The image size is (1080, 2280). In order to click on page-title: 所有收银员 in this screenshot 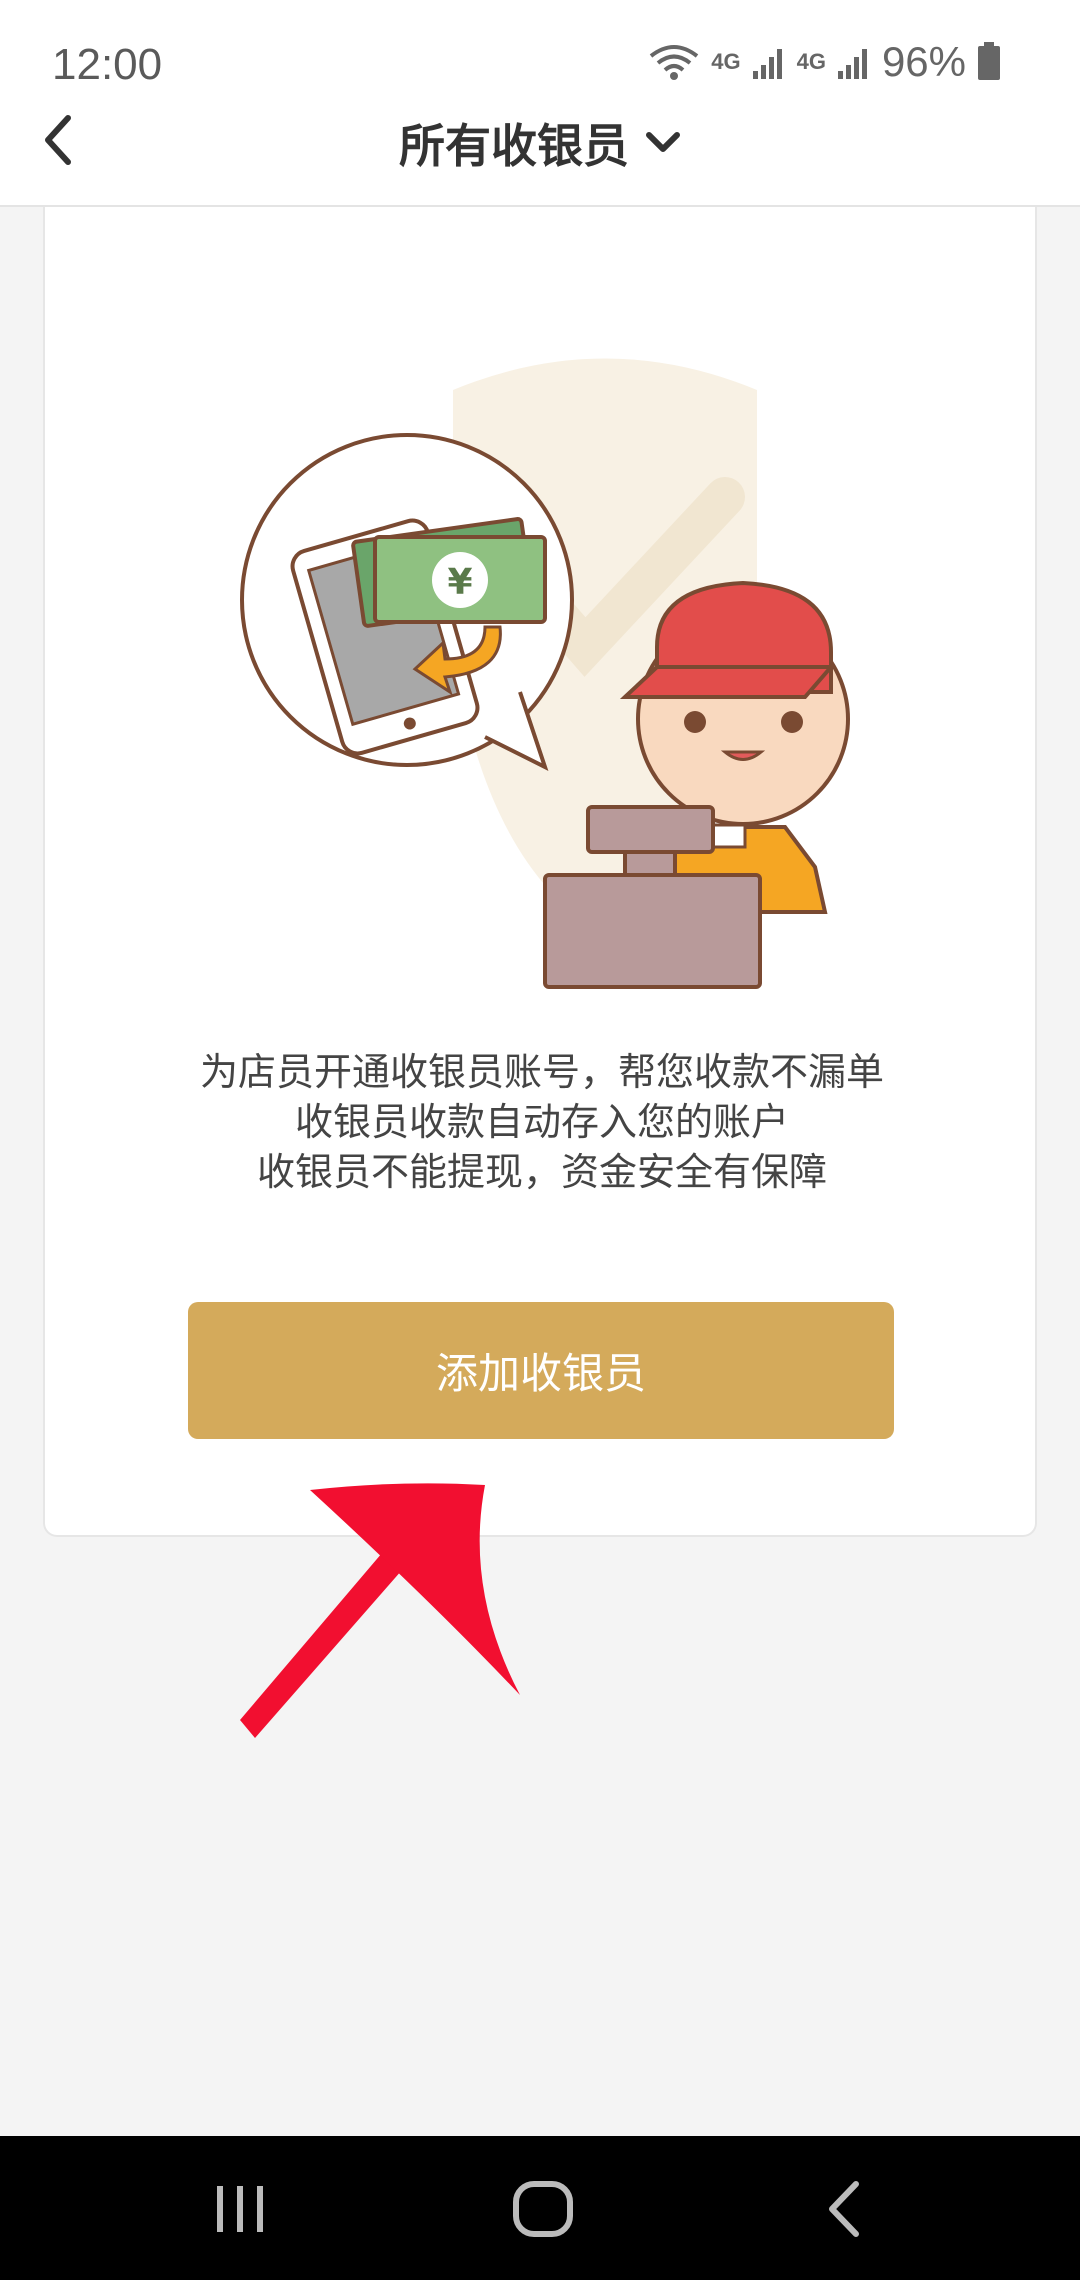, I will do `click(514, 146)`.